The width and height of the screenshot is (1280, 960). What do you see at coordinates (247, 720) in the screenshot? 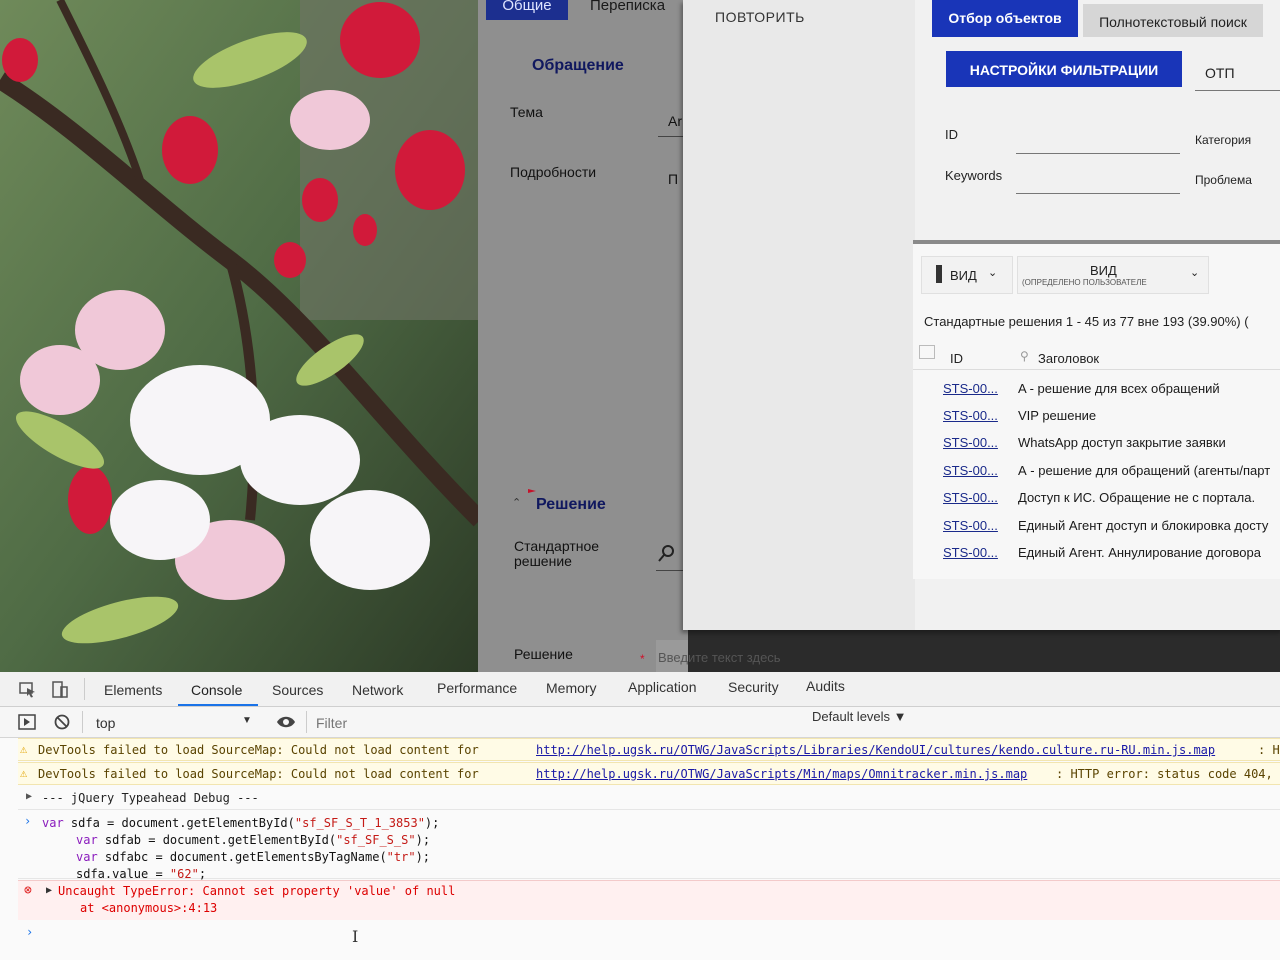
I see `chevron-down-icon: ▼` at bounding box center [247, 720].